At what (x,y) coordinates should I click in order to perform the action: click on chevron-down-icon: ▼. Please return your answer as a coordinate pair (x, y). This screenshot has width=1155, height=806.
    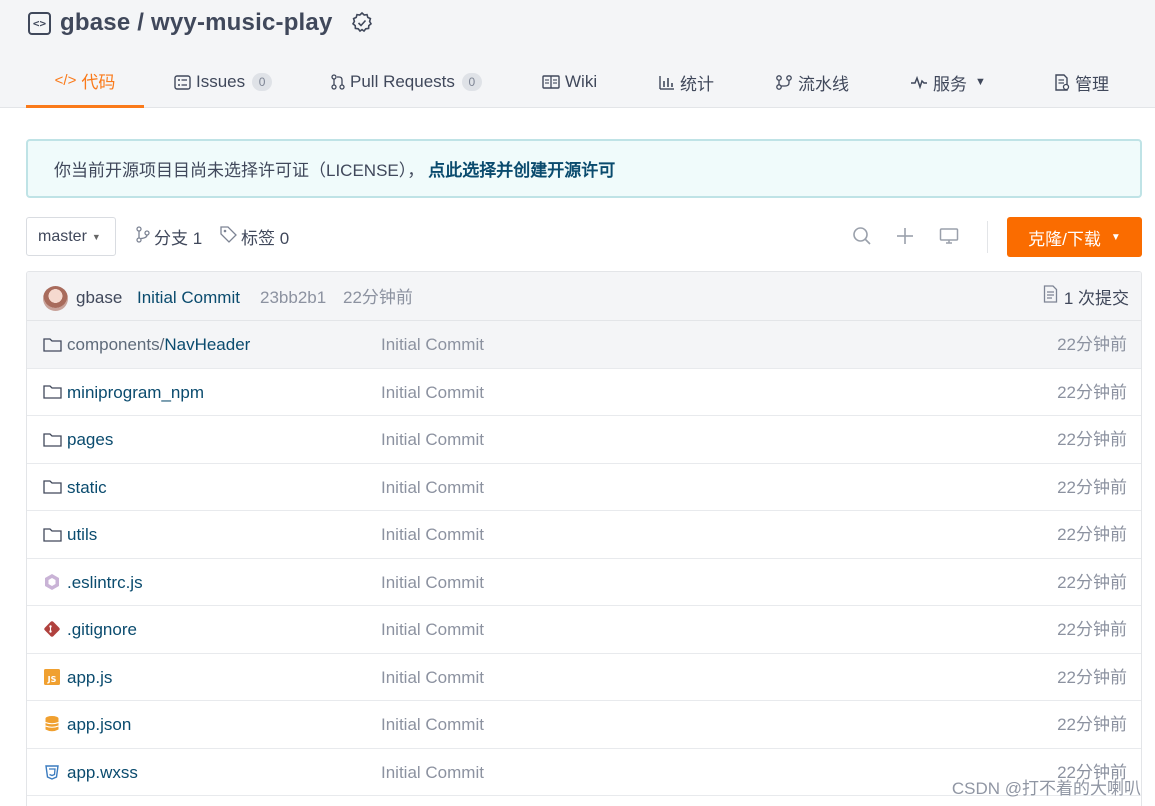
    Looking at the image, I should click on (980, 82).